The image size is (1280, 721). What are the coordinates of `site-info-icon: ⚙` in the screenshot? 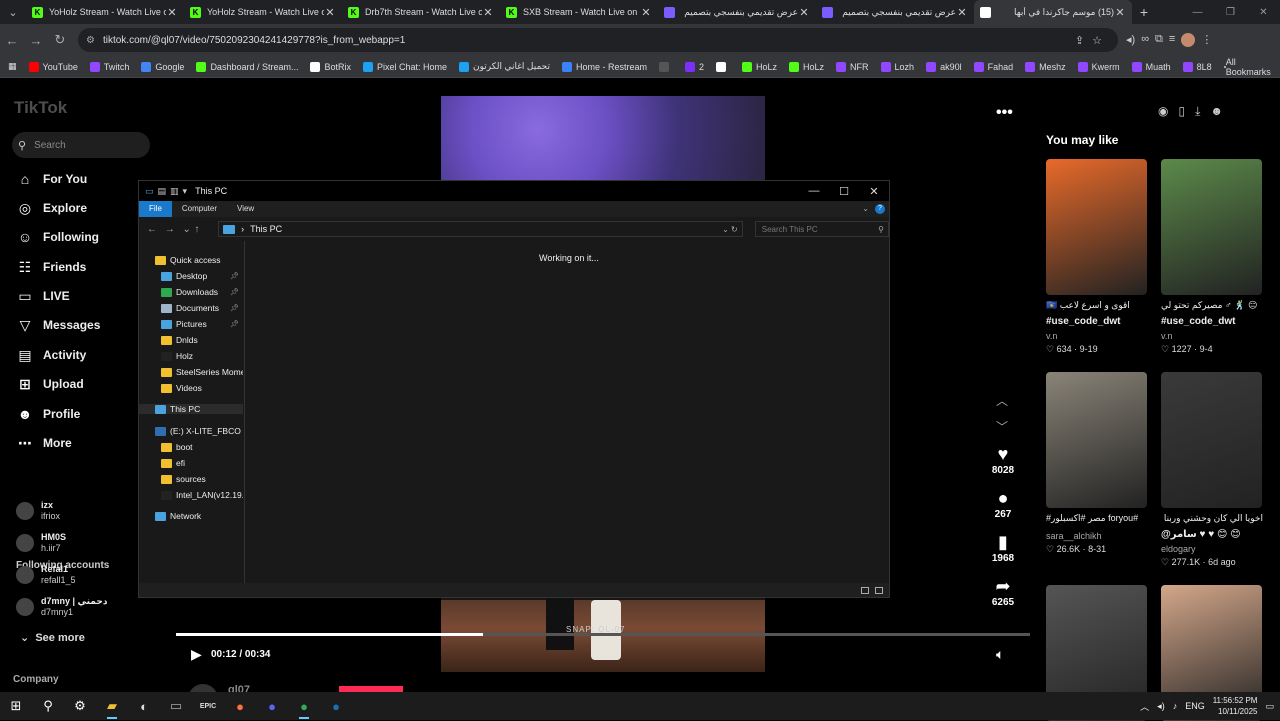 It's located at (90, 40).